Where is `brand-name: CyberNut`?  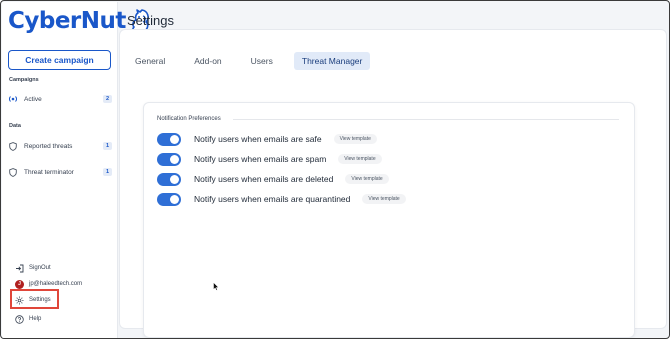 brand-name: CyberNut is located at coordinates (67, 21).